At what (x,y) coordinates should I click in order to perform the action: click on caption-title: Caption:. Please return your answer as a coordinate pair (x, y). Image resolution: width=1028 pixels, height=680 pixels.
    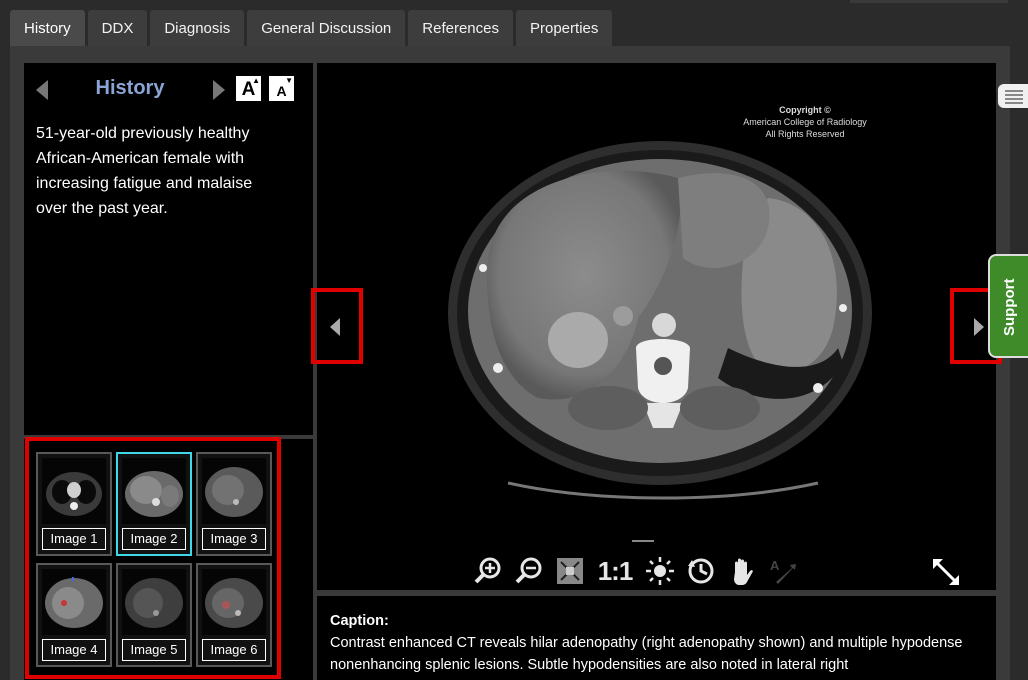
    Looking at the image, I should click on (359, 621).